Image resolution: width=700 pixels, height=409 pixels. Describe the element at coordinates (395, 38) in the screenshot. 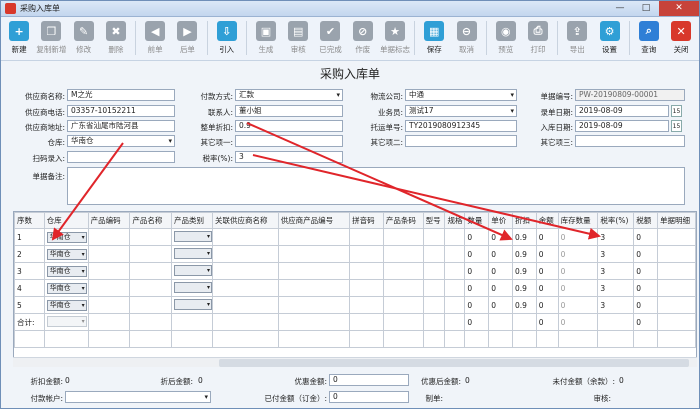

I see `toolbar-flag-button: ★ 单据标志` at that location.